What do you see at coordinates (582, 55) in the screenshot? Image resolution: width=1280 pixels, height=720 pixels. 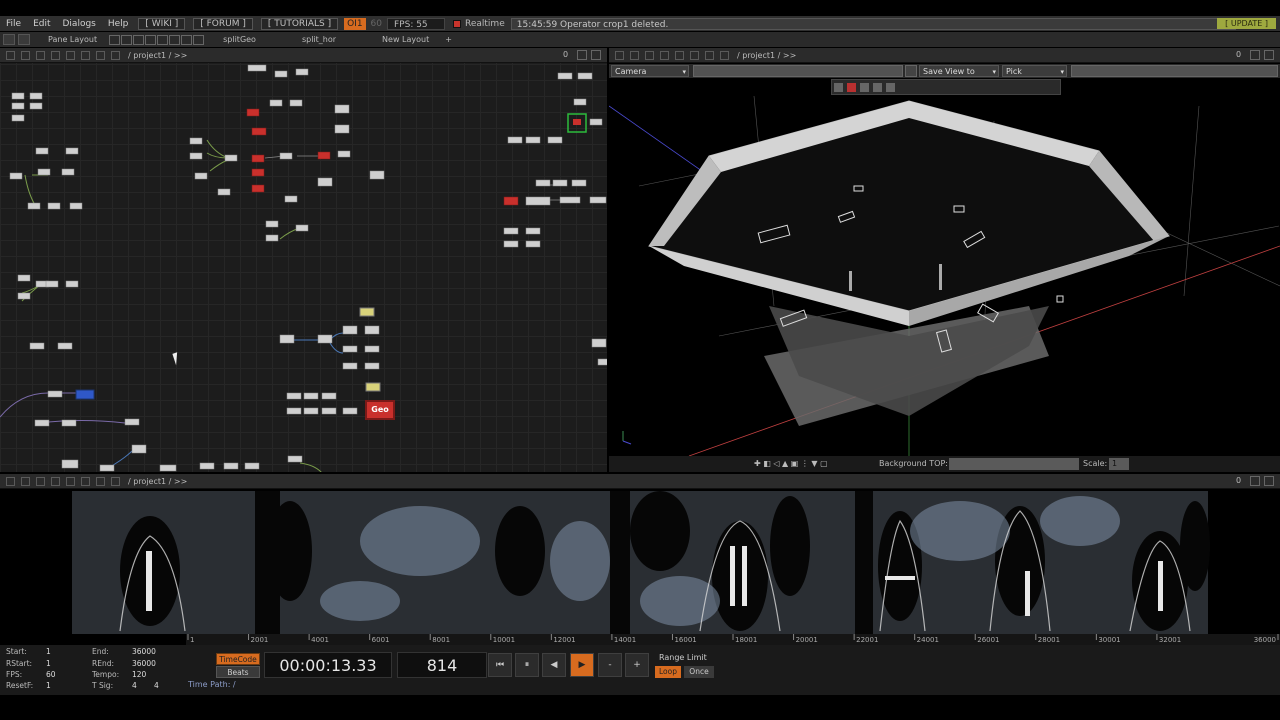 I see `network-maximize-icon` at bounding box center [582, 55].